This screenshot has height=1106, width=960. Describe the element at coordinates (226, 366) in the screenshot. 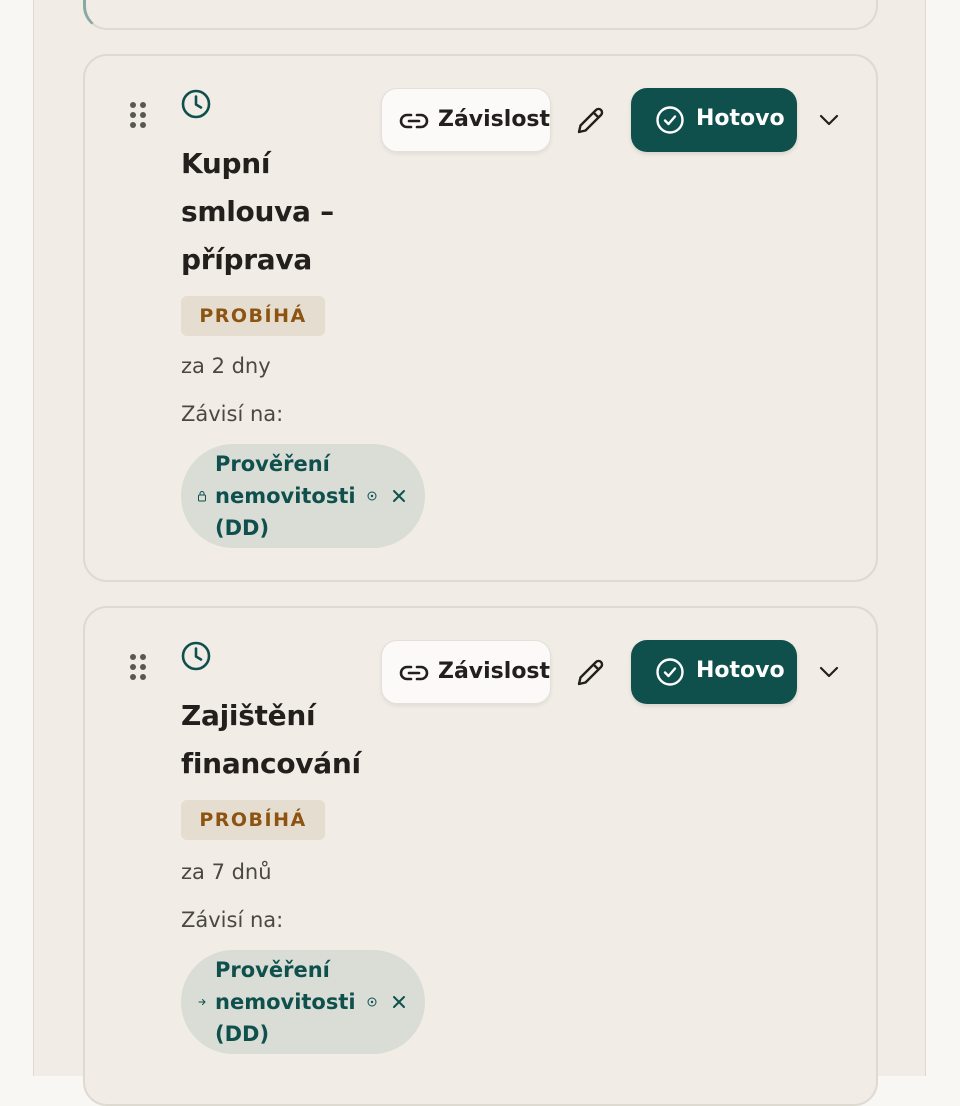

I see `due-date: za 2 dny` at that location.